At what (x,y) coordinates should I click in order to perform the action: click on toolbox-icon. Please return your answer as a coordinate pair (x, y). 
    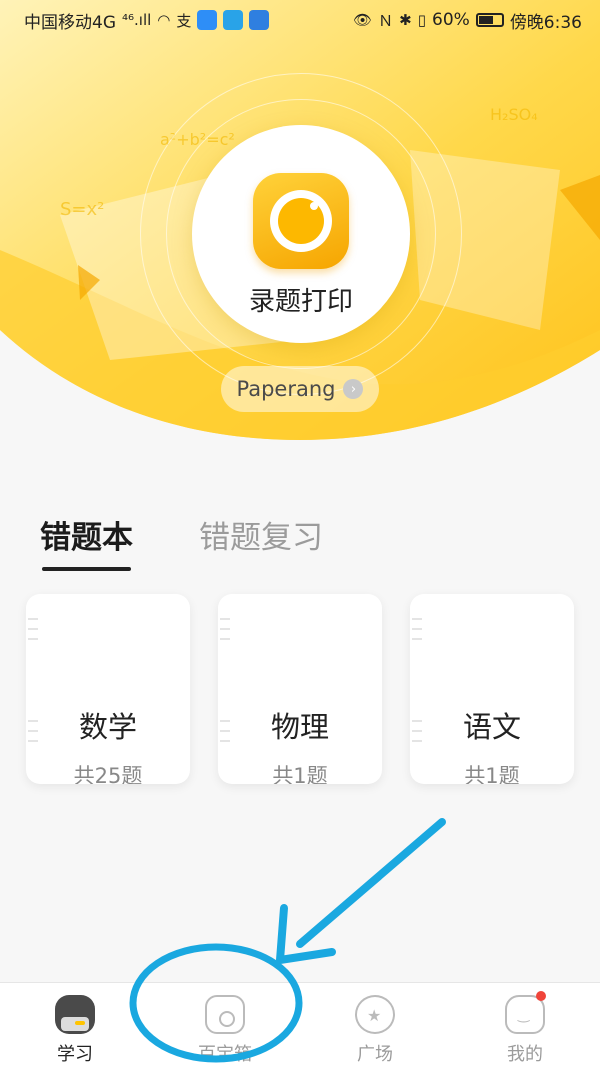
    Looking at the image, I should click on (225, 1014).